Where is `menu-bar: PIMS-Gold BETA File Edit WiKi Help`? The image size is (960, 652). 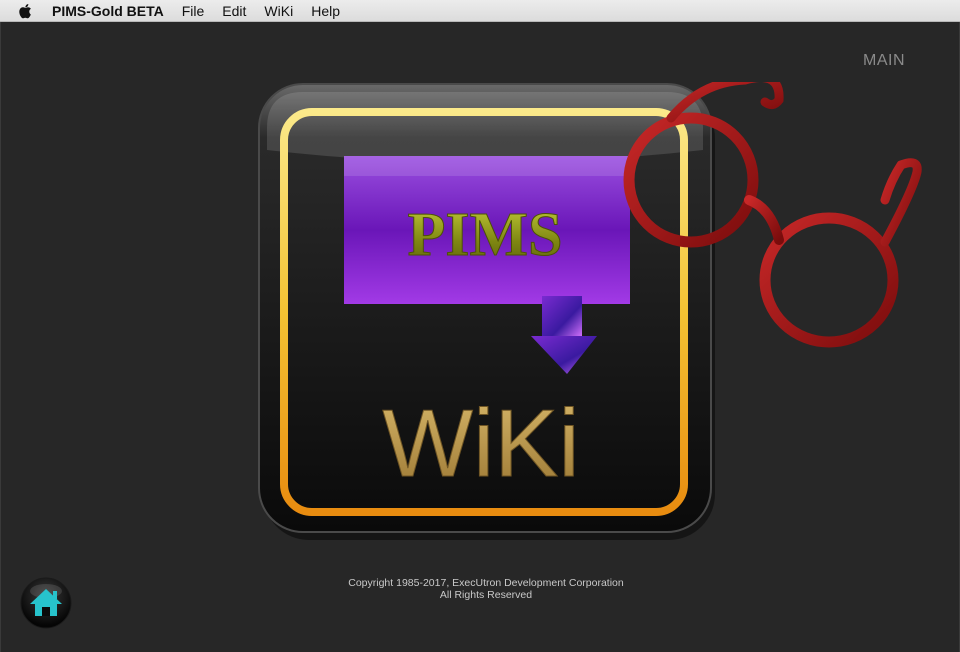
menu-bar: PIMS-Gold BETA File Edit WiKi Help is located at coordinates (480, 11).